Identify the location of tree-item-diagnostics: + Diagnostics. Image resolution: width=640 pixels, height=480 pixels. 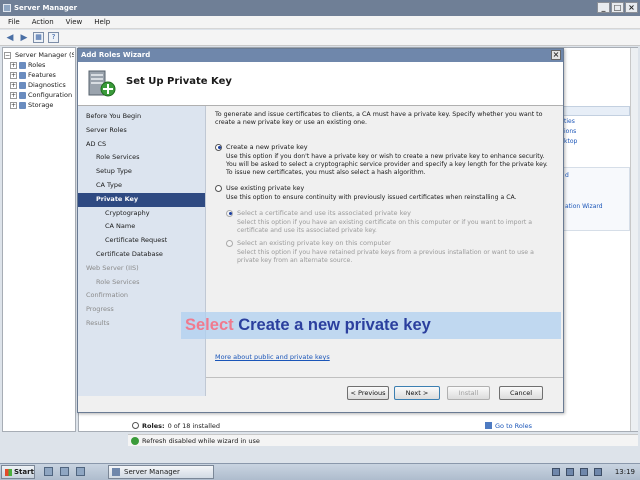
(39, 85).